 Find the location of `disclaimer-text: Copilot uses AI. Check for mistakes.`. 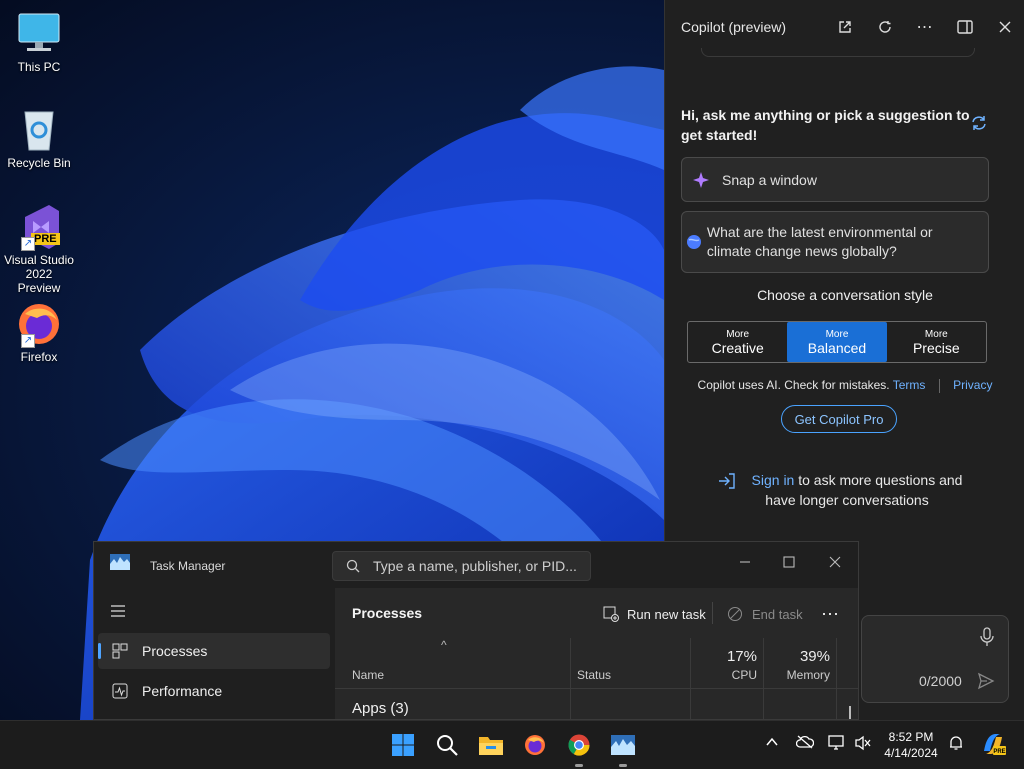

disclaimer-text: Copilot uses AI. Check for mistakes. is located at coordinates (793, 385).